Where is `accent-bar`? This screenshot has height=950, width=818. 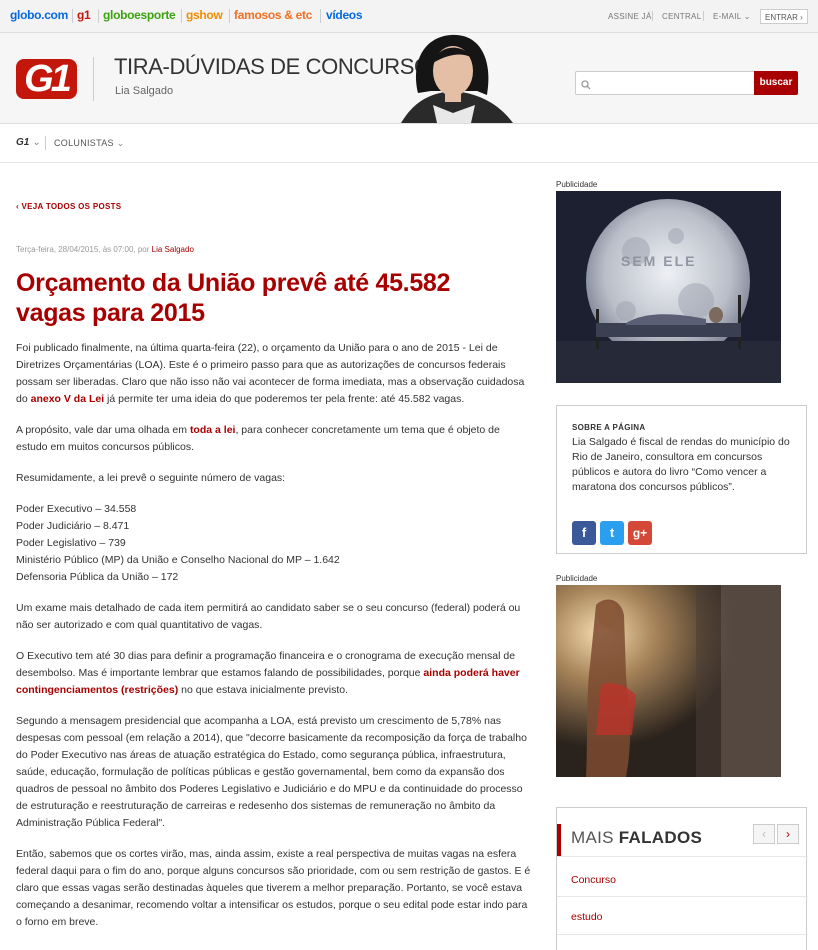
accent-bar is located at coordinates (559, 840).